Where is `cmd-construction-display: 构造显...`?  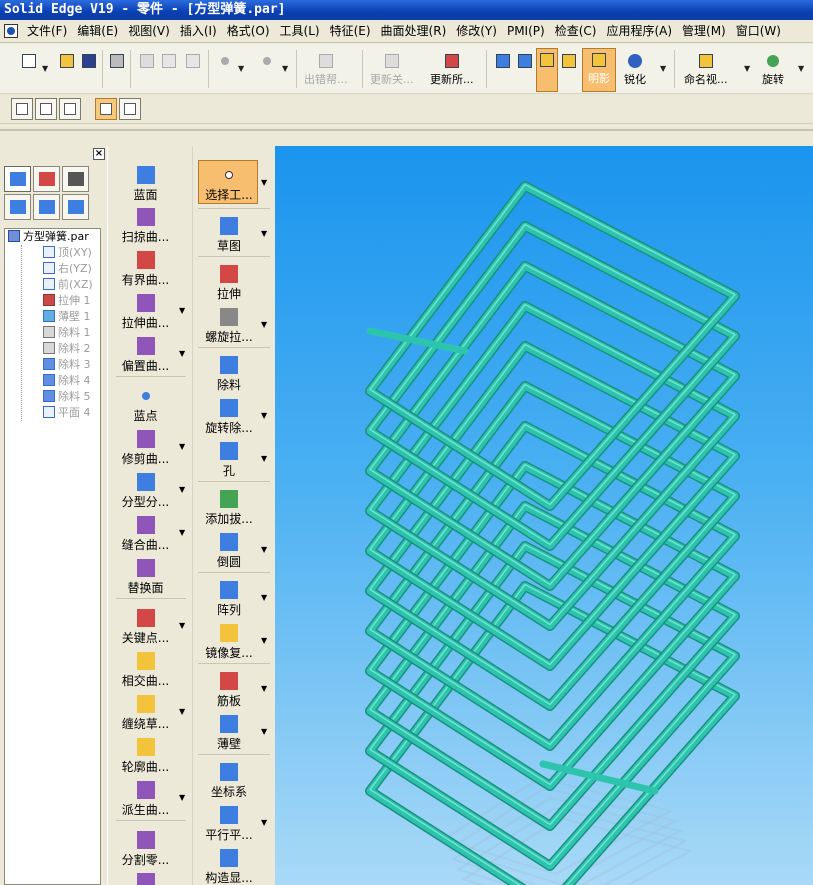
cmd-construction-display: 构造显... is located at coordinates (229, 867).